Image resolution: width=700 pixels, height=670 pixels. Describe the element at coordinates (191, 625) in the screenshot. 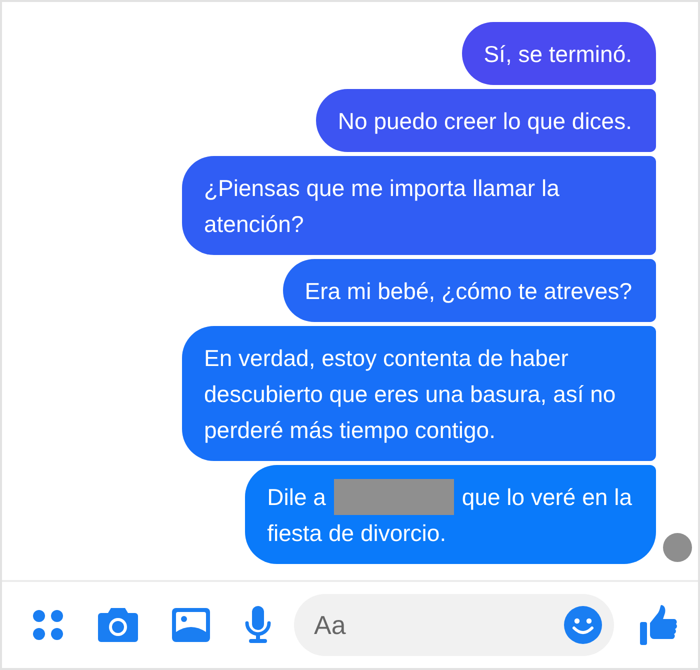

I see `image-icon` at that location.